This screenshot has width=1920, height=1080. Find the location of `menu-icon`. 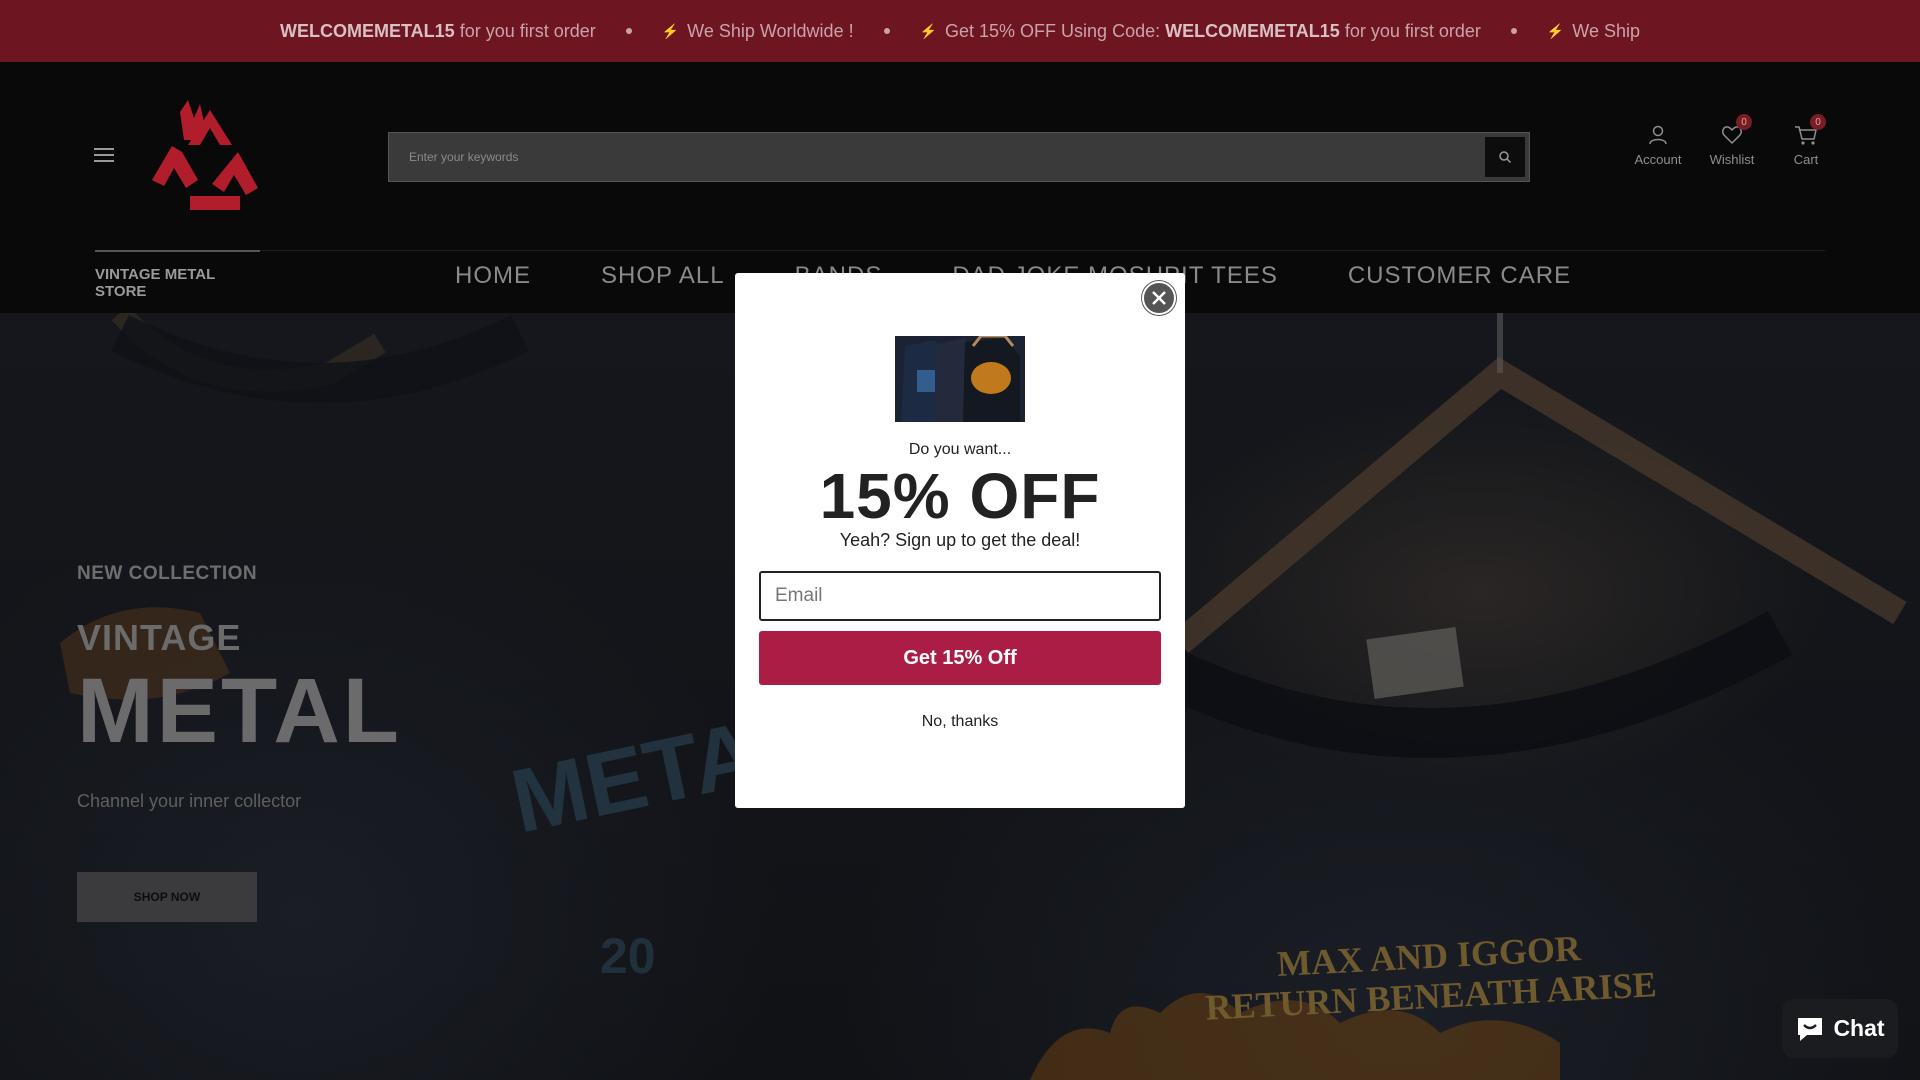

menu-icon is located at coordinates (104, 155).